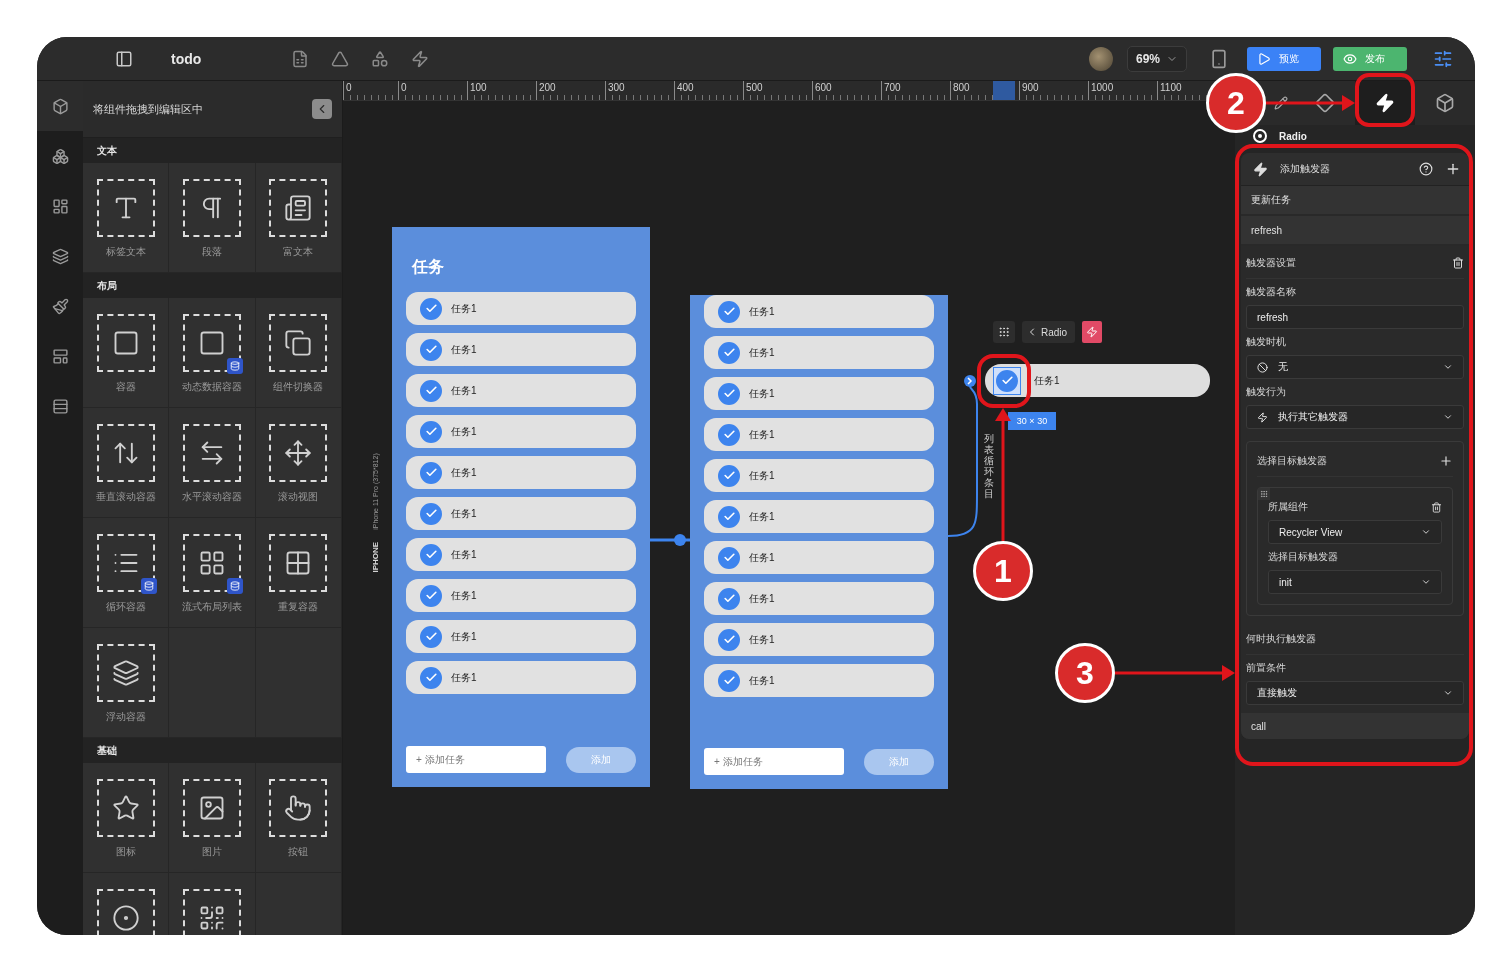  Describe the element at coordinates (126, 683) in the screenshot. I see `component-tile: 浮动容器` at that location.